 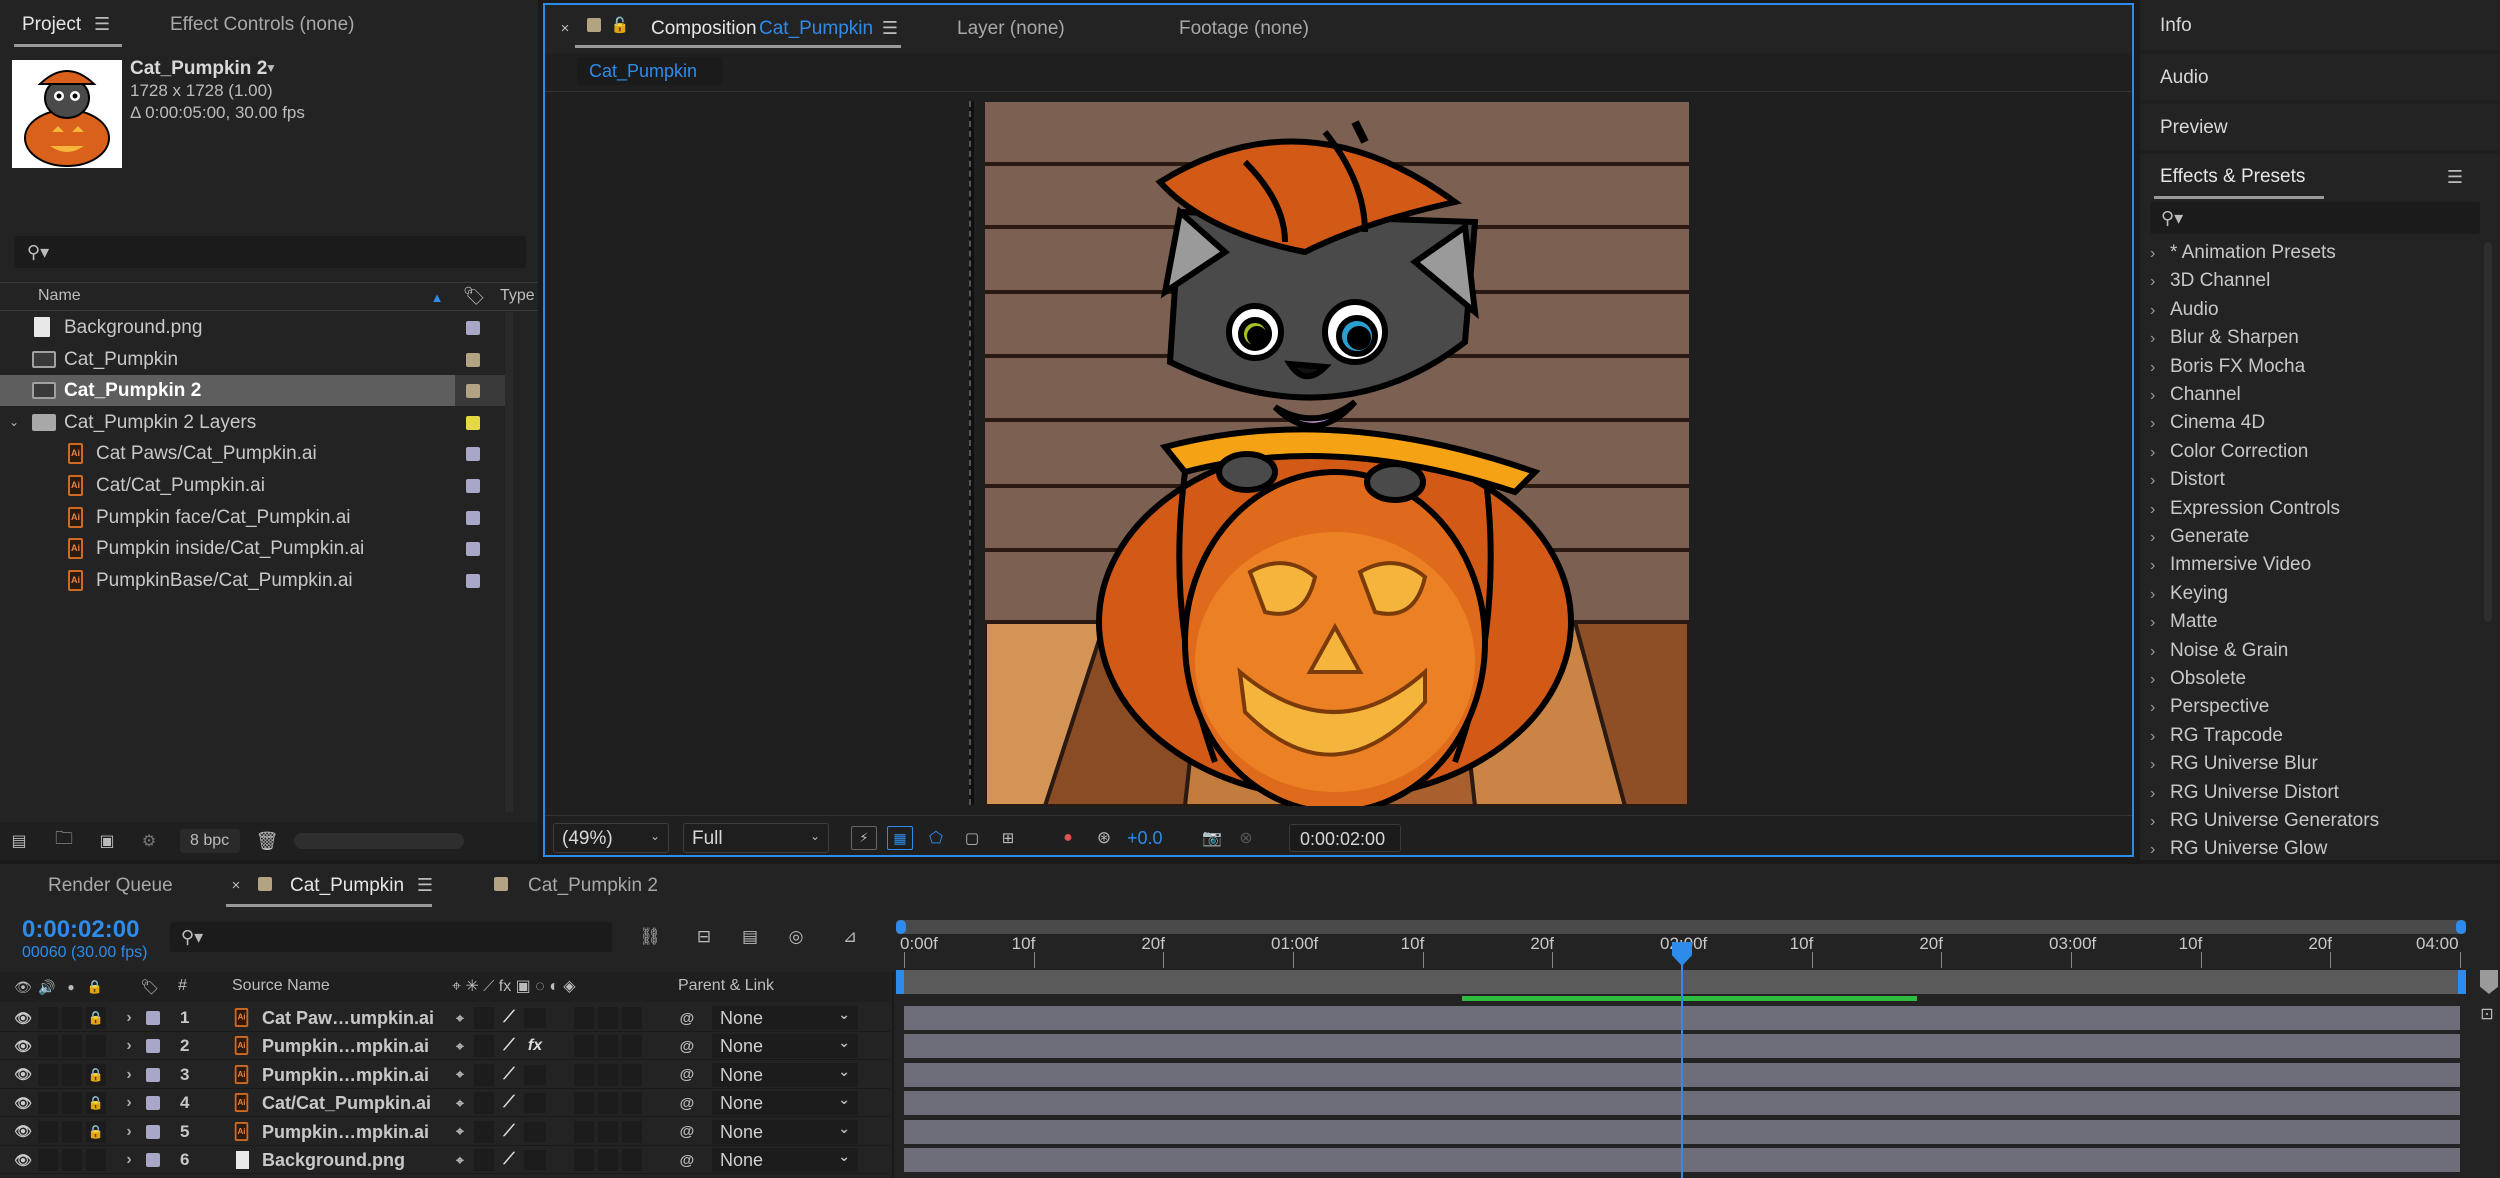 I want to click on tab-render-queue: Render Queue, so click(x=110, y=886).